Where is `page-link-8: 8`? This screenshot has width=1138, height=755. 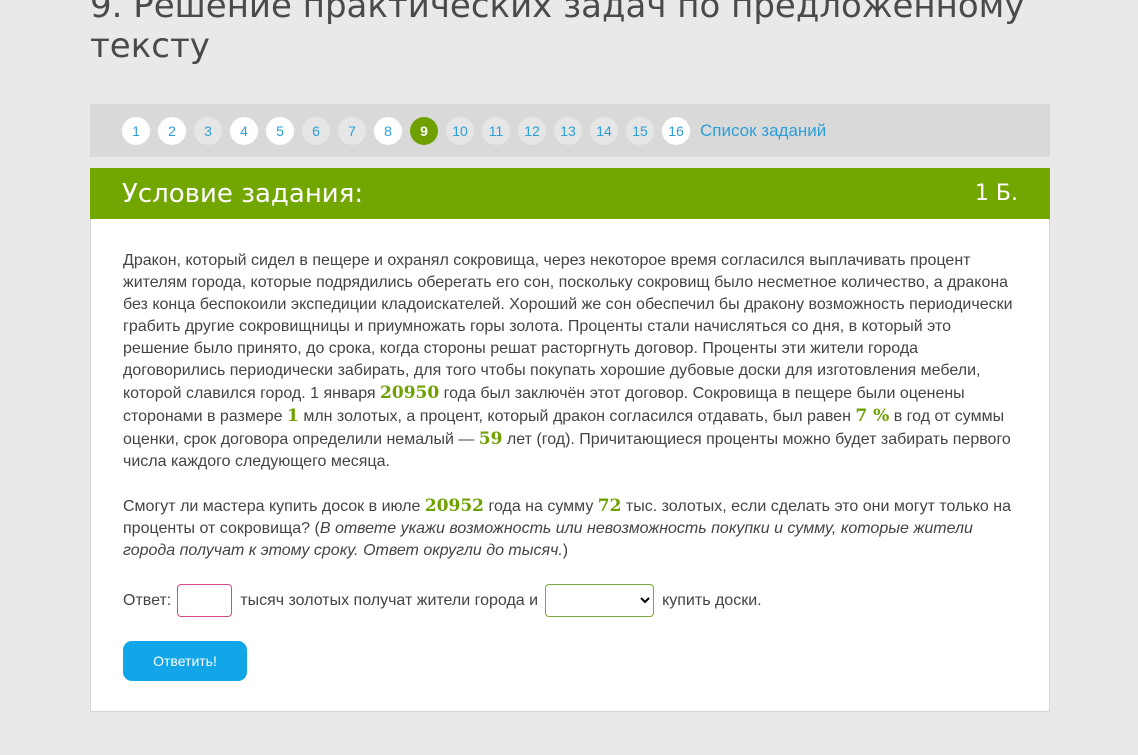
page-link-8: 8 is located at coordinates (388, 130).